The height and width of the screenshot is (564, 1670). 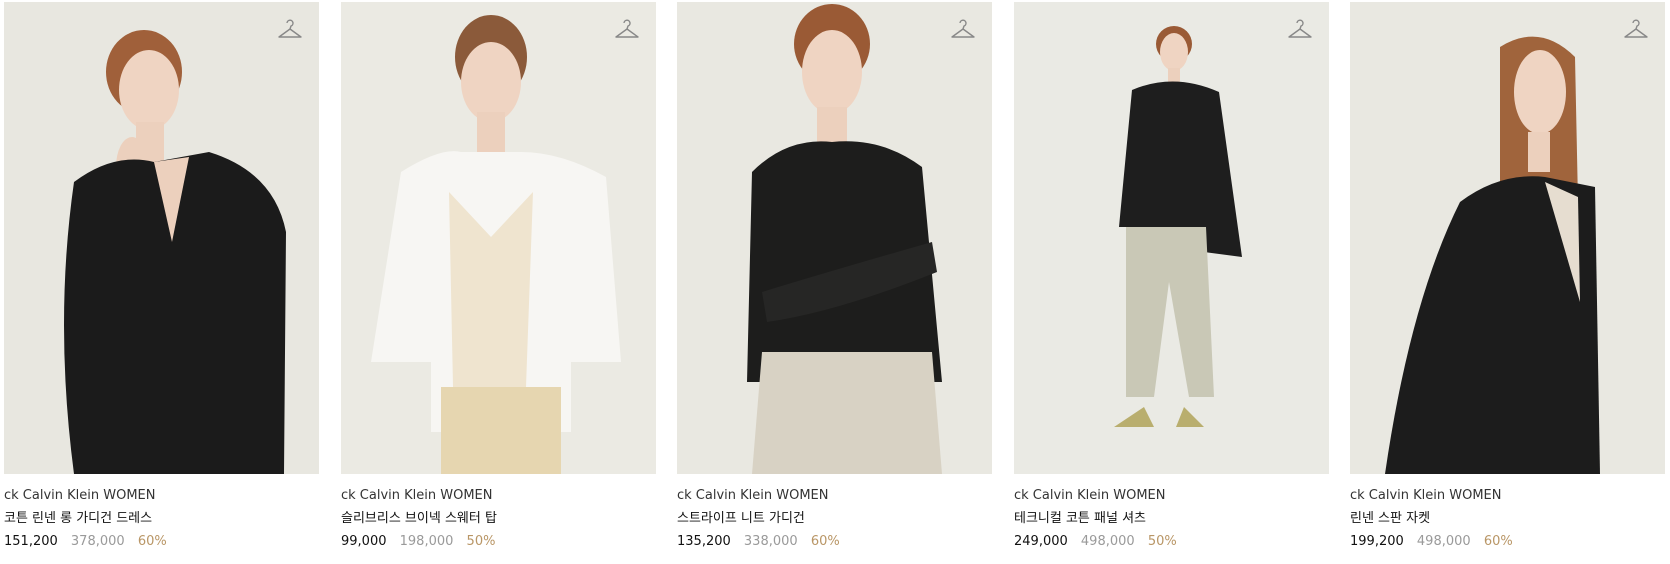 What do you see at coordinates (426, 541) in the screenshot?
I see `original-price: 198,000` at bounding box center [426, 541].